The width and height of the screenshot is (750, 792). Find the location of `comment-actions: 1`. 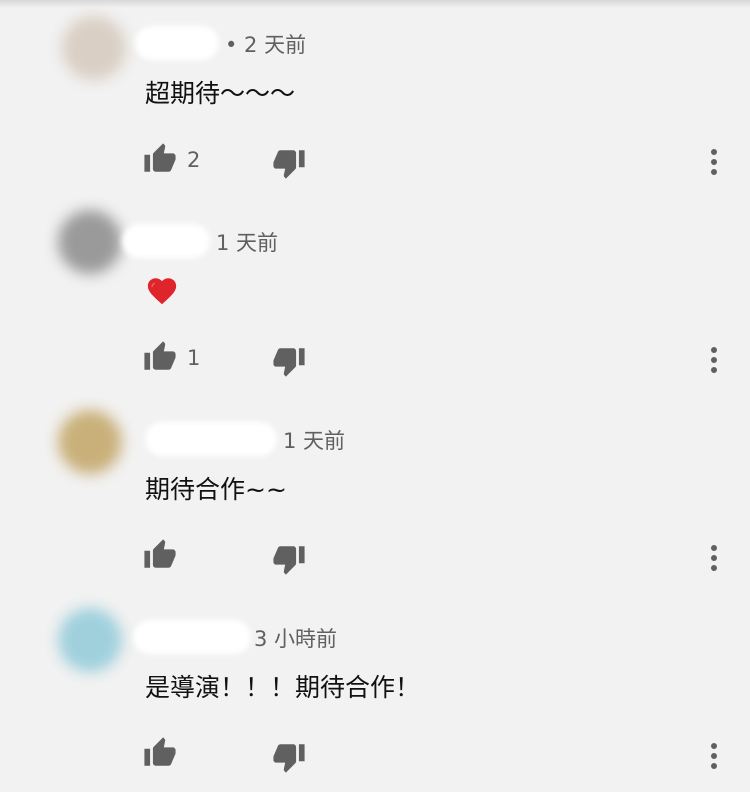

comment-actions: 1 is located at coordinates (375, 358).